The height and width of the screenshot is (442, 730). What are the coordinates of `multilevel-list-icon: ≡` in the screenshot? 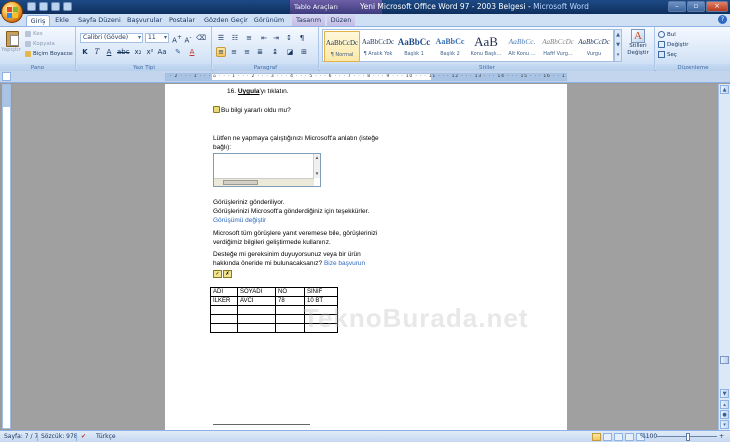 It's located at (249, 38).